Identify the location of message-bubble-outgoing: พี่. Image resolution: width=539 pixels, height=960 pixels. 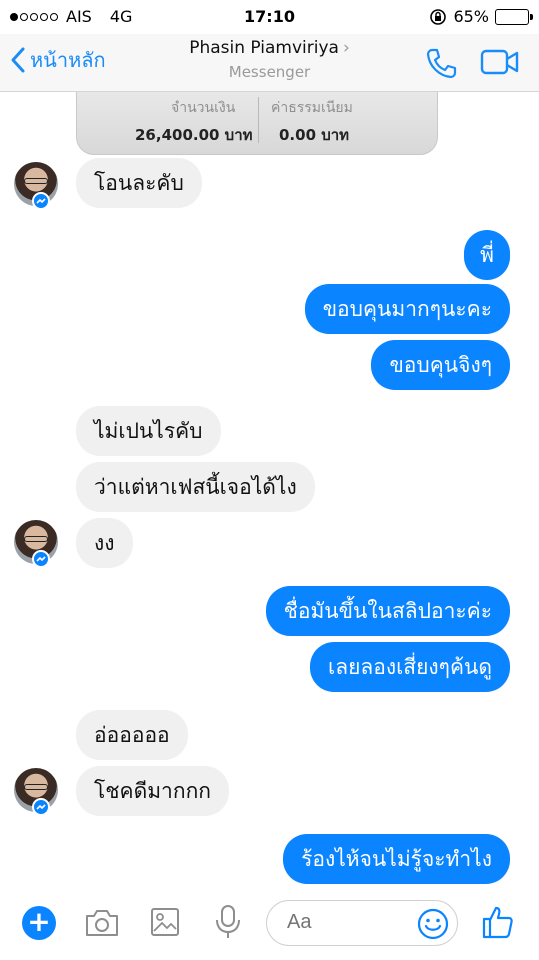
(487, 255).